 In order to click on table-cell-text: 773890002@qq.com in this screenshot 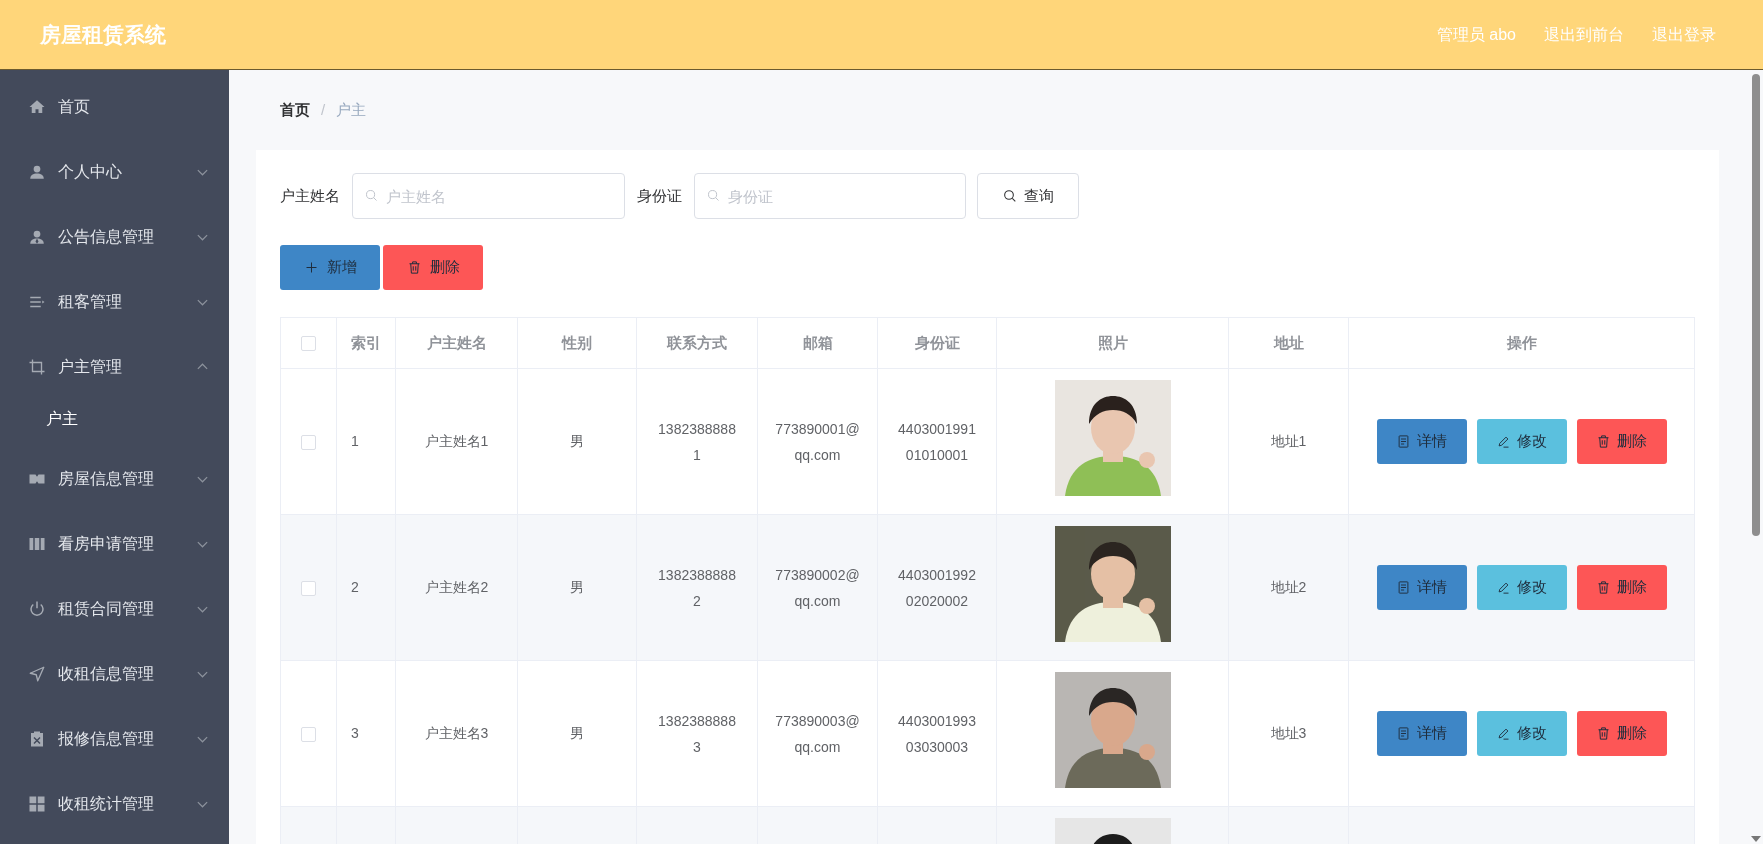, I will do `click(817, 588)`.